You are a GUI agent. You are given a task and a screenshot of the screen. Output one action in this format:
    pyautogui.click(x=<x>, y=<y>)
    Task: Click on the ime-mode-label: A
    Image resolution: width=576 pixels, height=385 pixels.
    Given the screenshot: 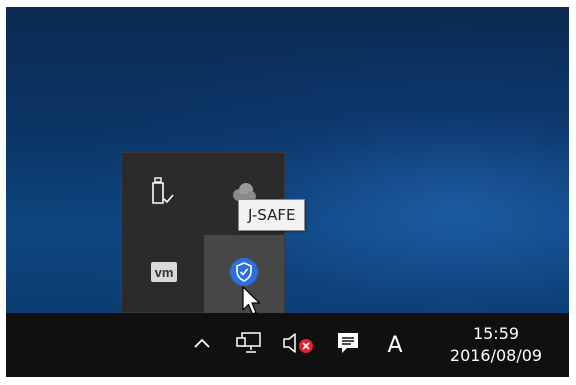 What is the action you would take?
    pyautogui.click(x=395, y=345)
    